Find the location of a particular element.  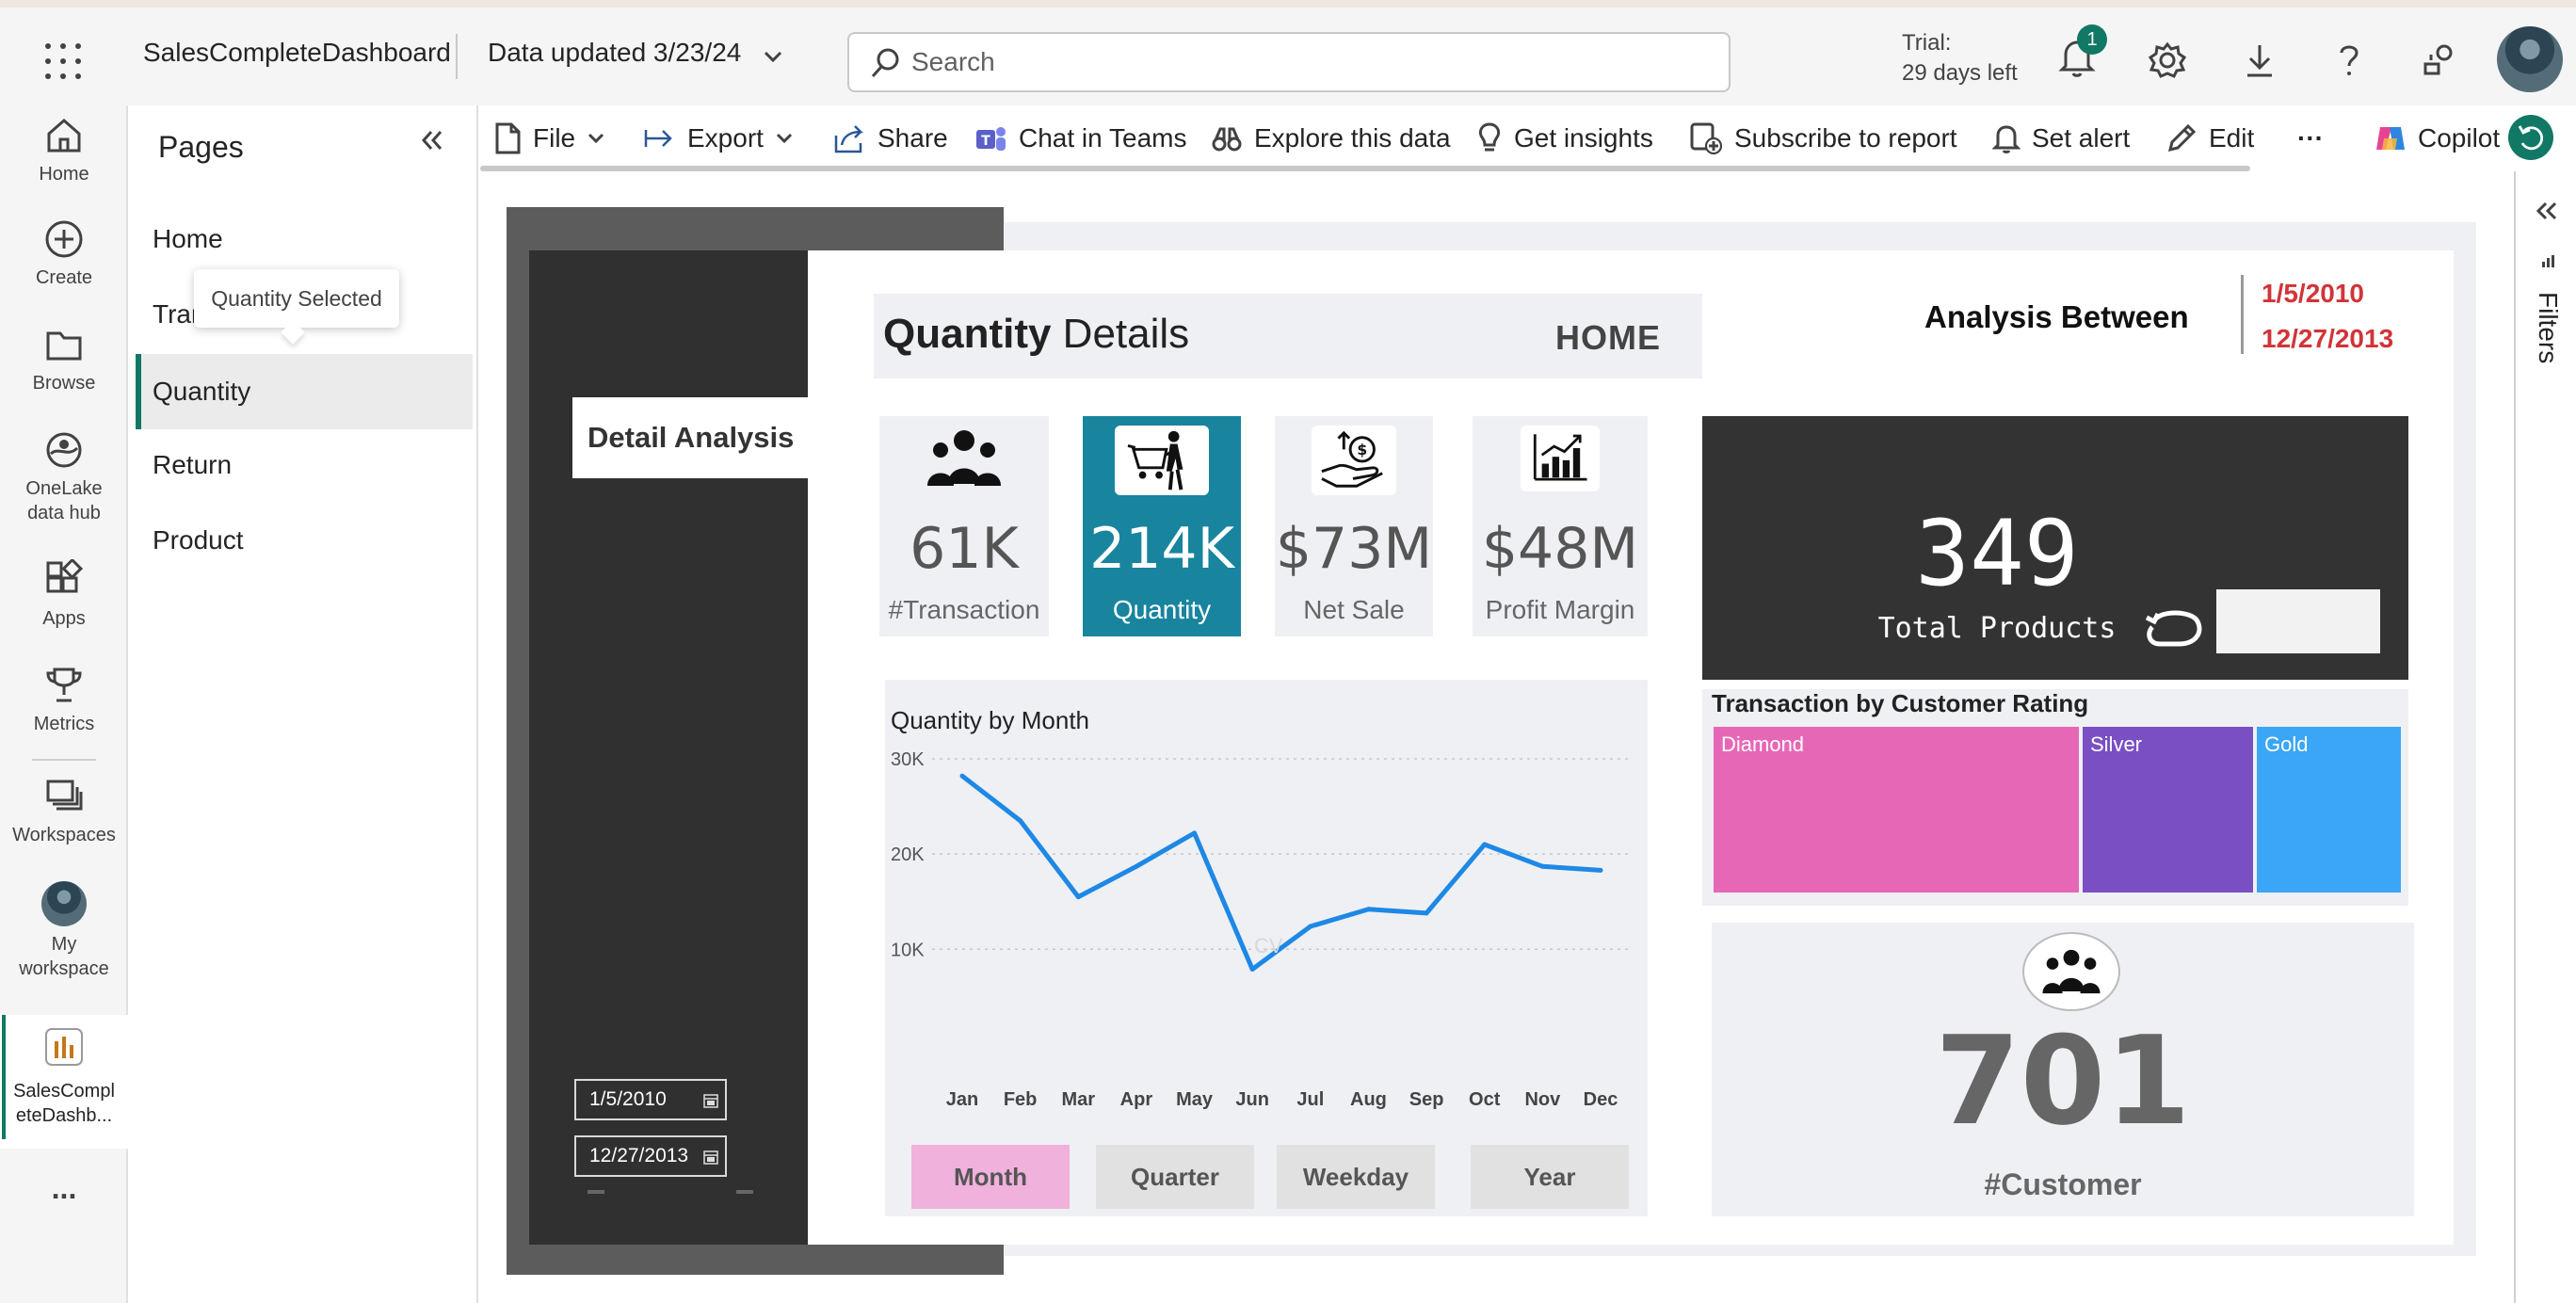

x-tick-label: Jun is located at coordinates (1252, 1100).